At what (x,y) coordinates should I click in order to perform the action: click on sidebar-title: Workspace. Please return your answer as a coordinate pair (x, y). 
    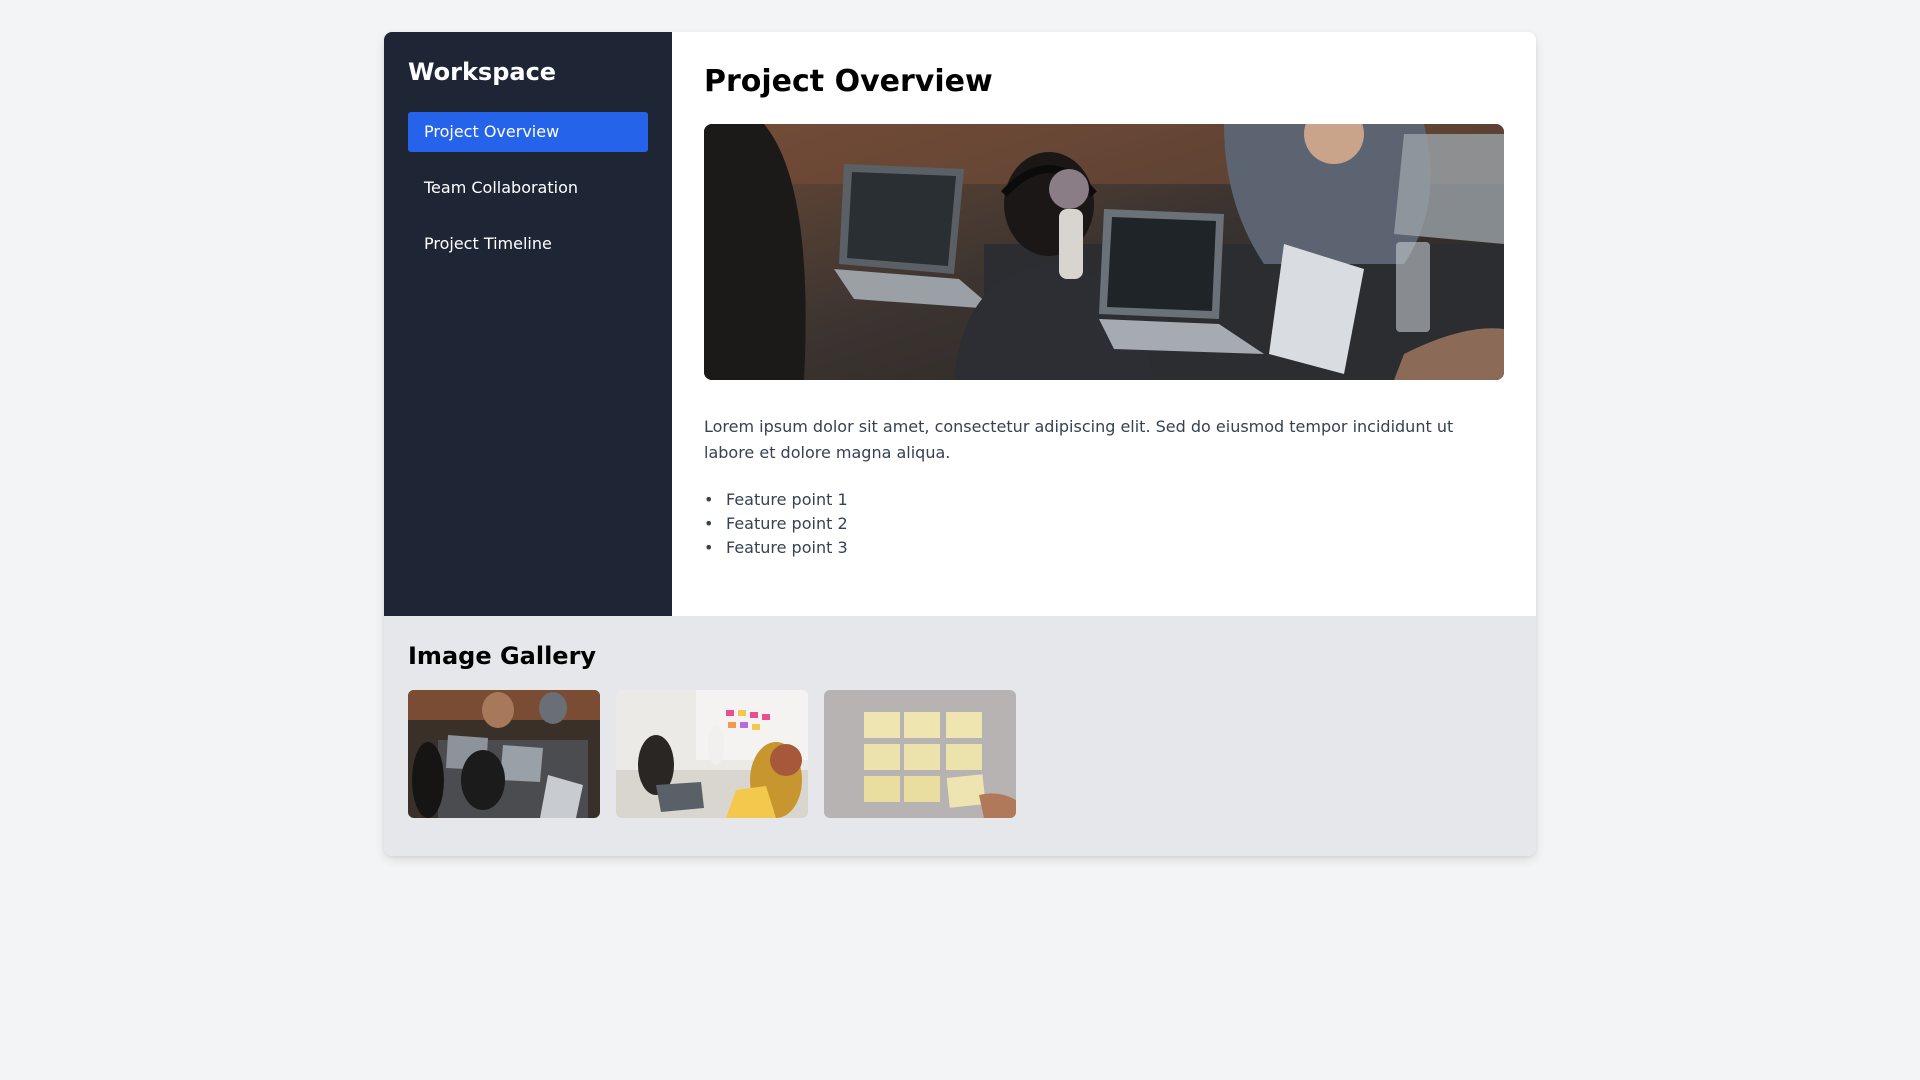
    Looking at the image, I should click on (482, 72).